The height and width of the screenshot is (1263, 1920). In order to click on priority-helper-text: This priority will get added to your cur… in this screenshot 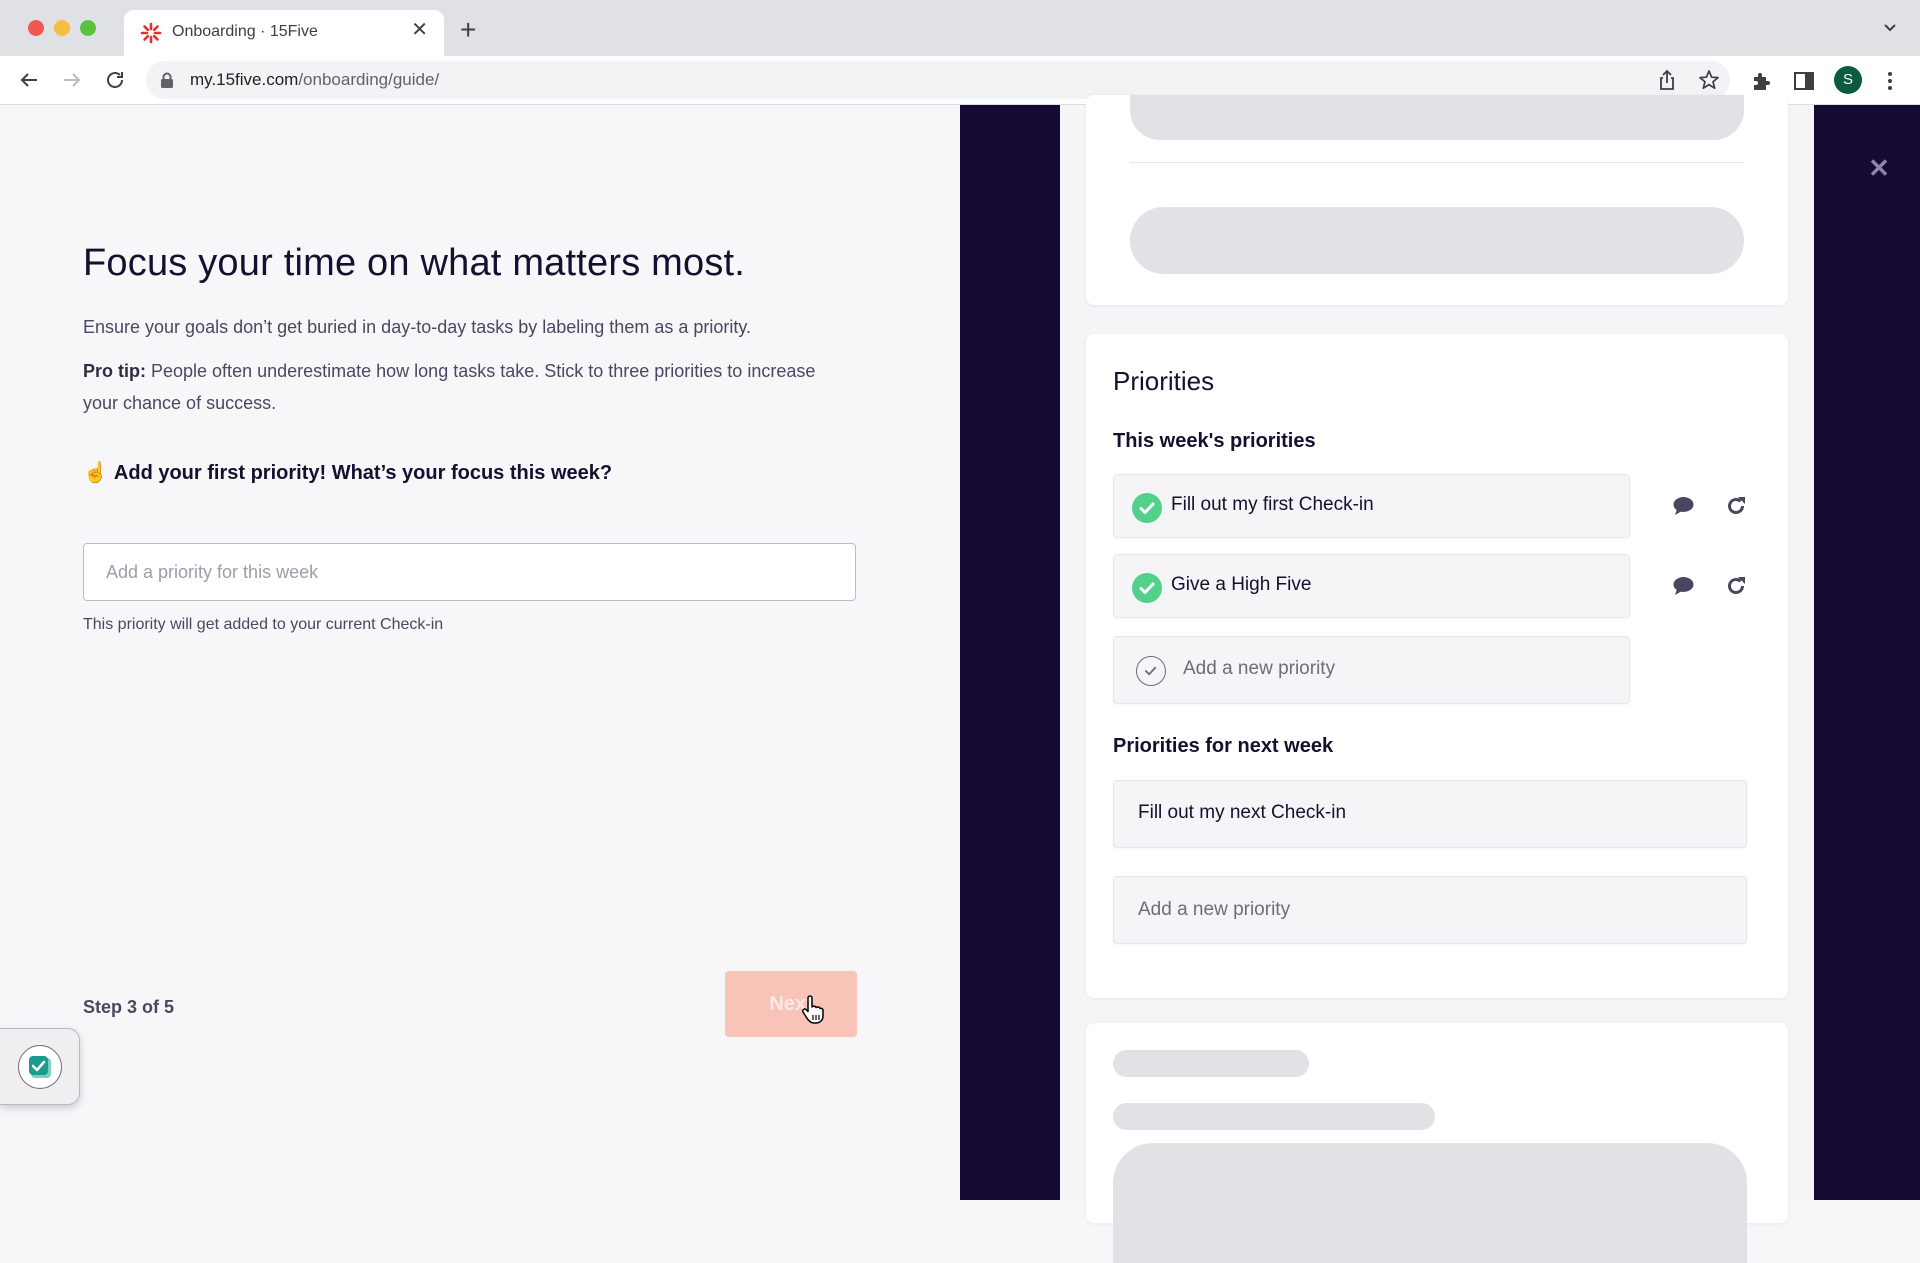, I will do `click(263, 624)`.